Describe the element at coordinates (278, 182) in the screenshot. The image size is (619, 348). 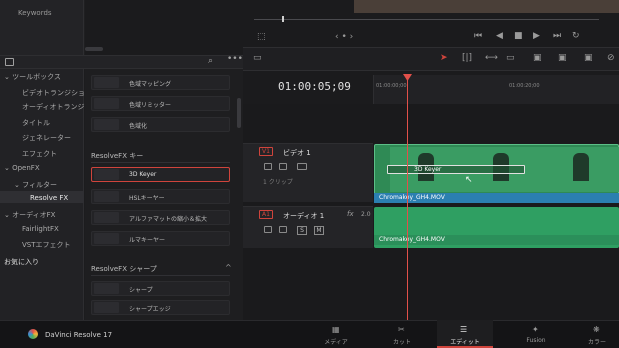
I see `clip-count: 1 クリップ` at that location.